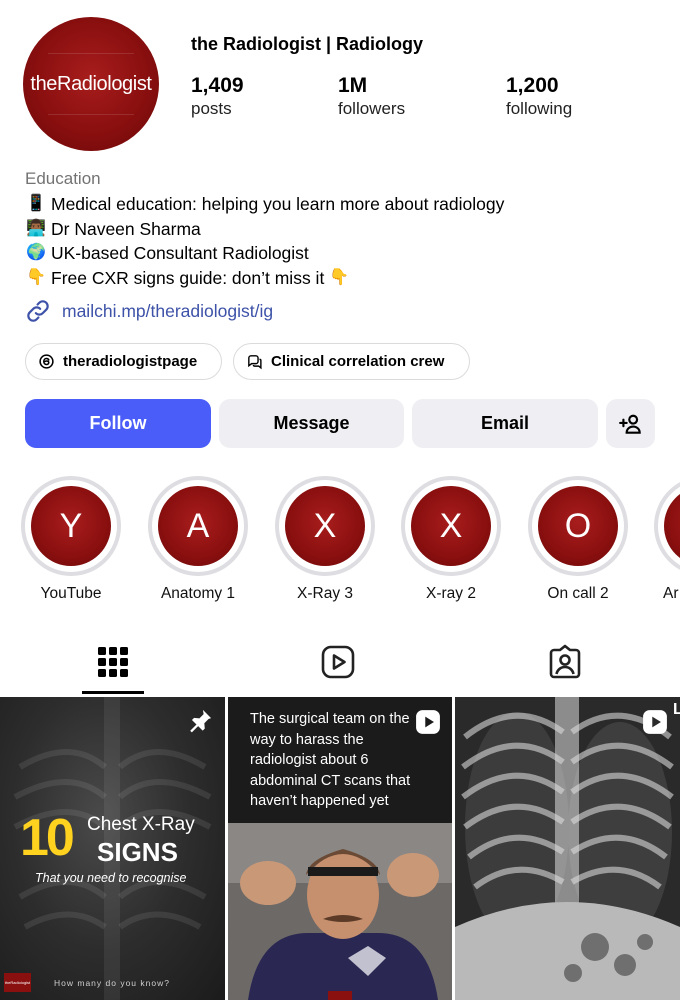 This screenshot has width=680, height=1000. What do you see at coordinates (141, 824) in the screenshot?
I see `post-title: Chest X-Ray` at bounding box center [141, 824].